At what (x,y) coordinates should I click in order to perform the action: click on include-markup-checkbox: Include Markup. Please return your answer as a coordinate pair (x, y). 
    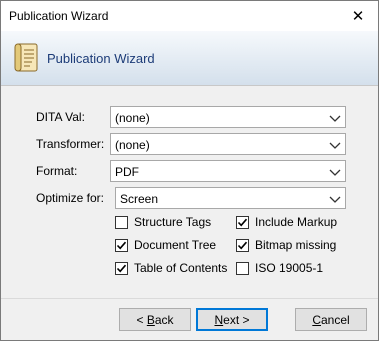
    Looking at the image, I should click on (286, 222).